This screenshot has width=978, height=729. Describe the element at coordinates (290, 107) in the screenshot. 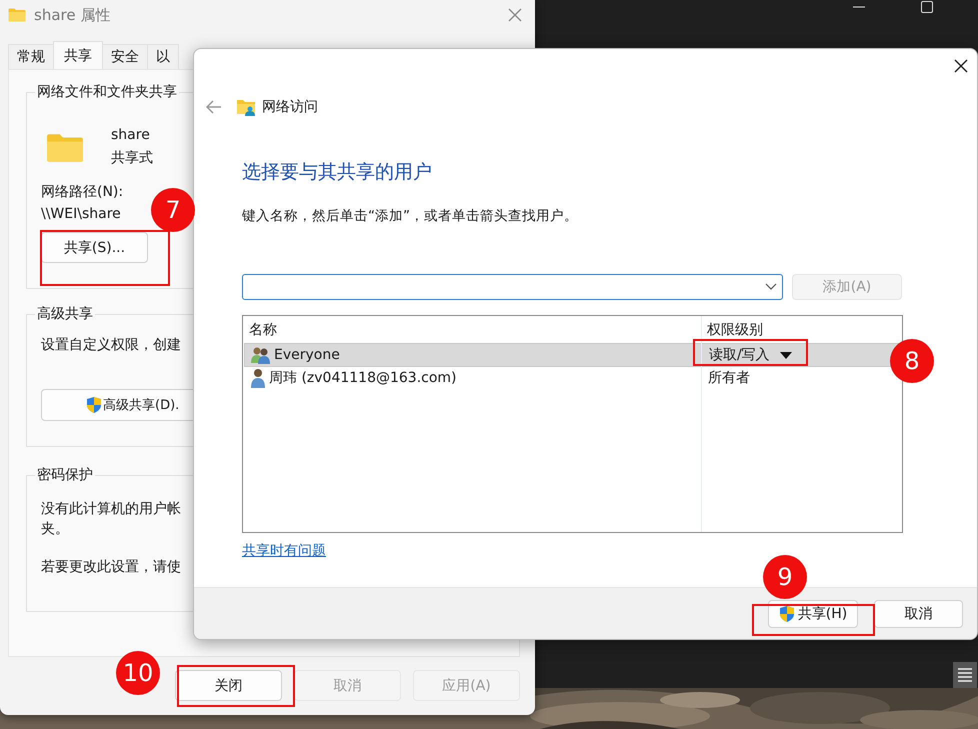

I see `dialog-title: 网络访问` at that location.